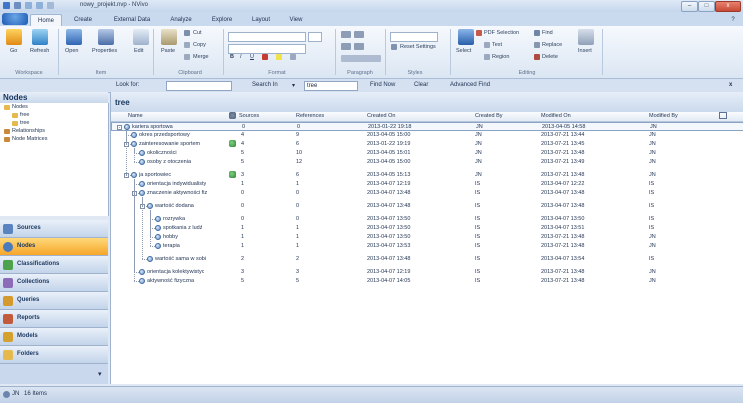 The width and height of the screenshot is (743, 403). What do you see at coordinates (71, 51) in the screenshot?
I see `open-button: Open` at bounding box center [71, 51].